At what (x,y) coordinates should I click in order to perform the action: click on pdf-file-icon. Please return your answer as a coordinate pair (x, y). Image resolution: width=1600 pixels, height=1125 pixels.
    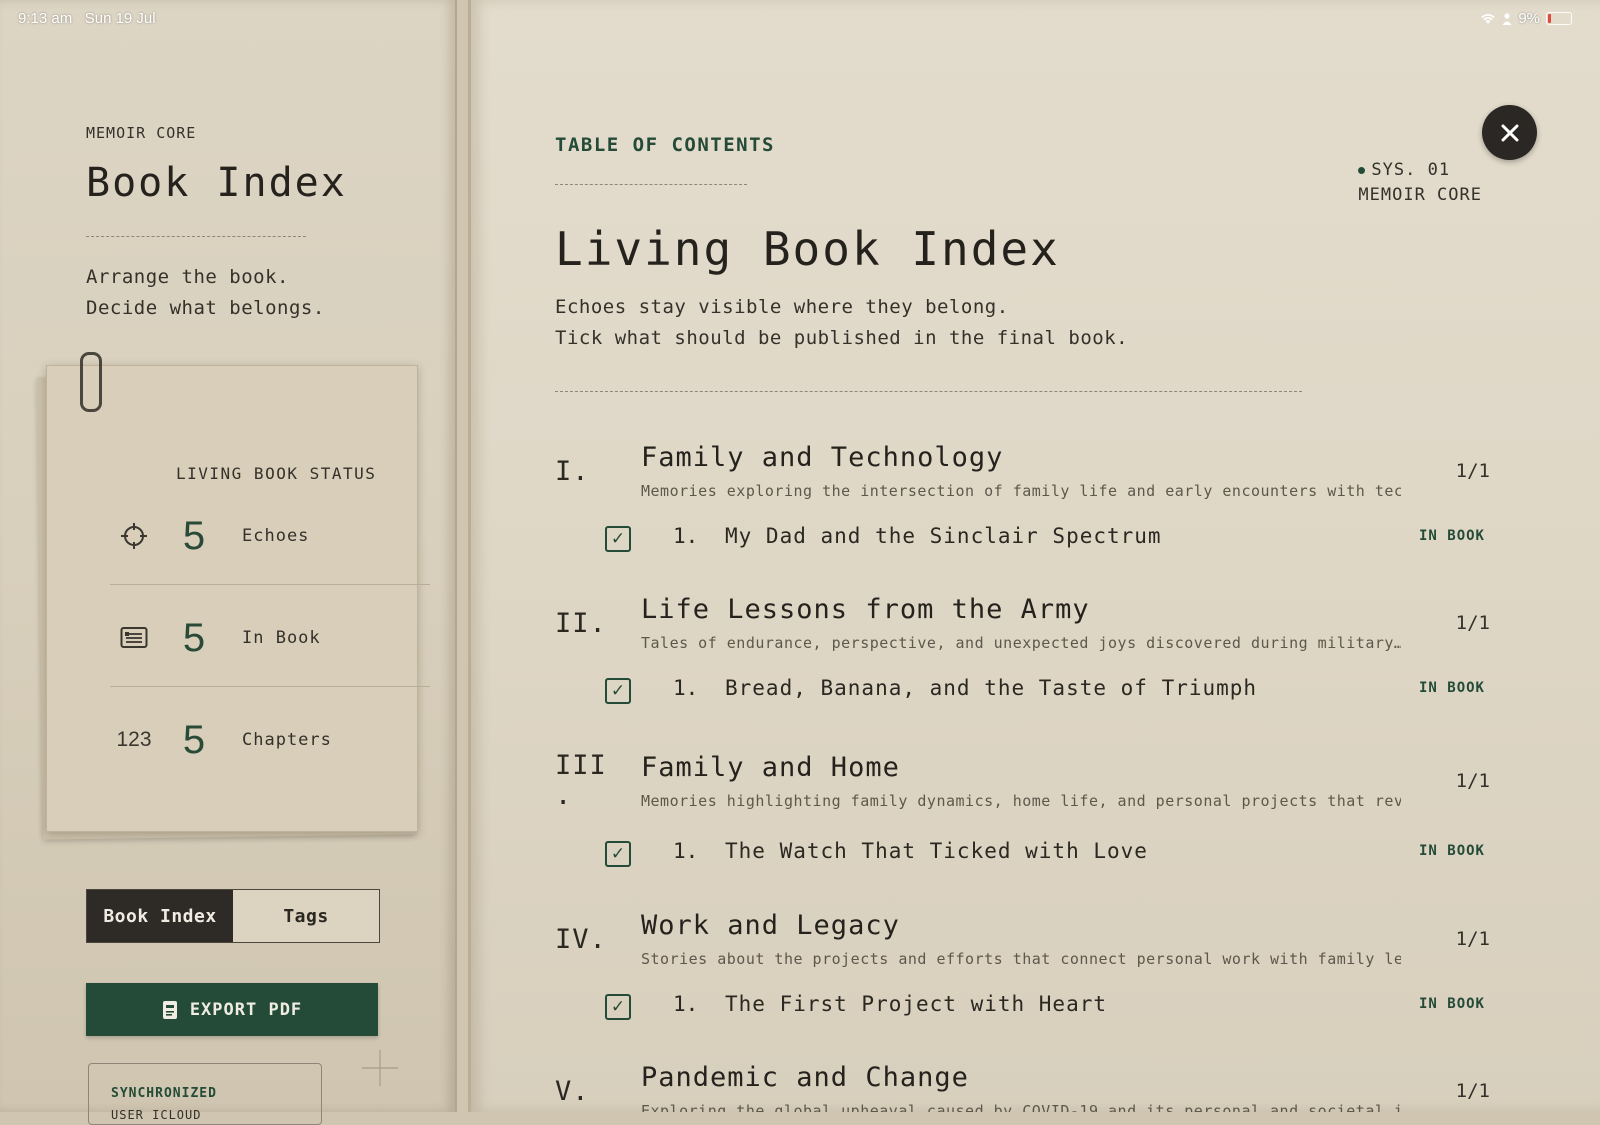
    Looking at the image, I should click on (169, 1009).